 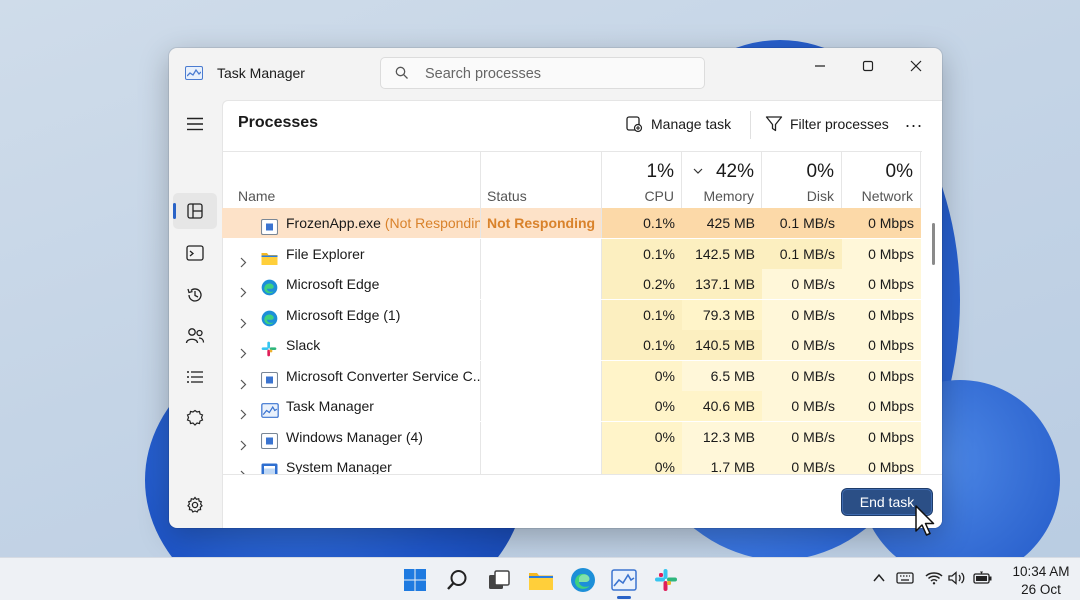 What do you see at coordinates (351, 180) in the screenshot?
I see `column-header-name: Name` at bounding box center [351, 180].